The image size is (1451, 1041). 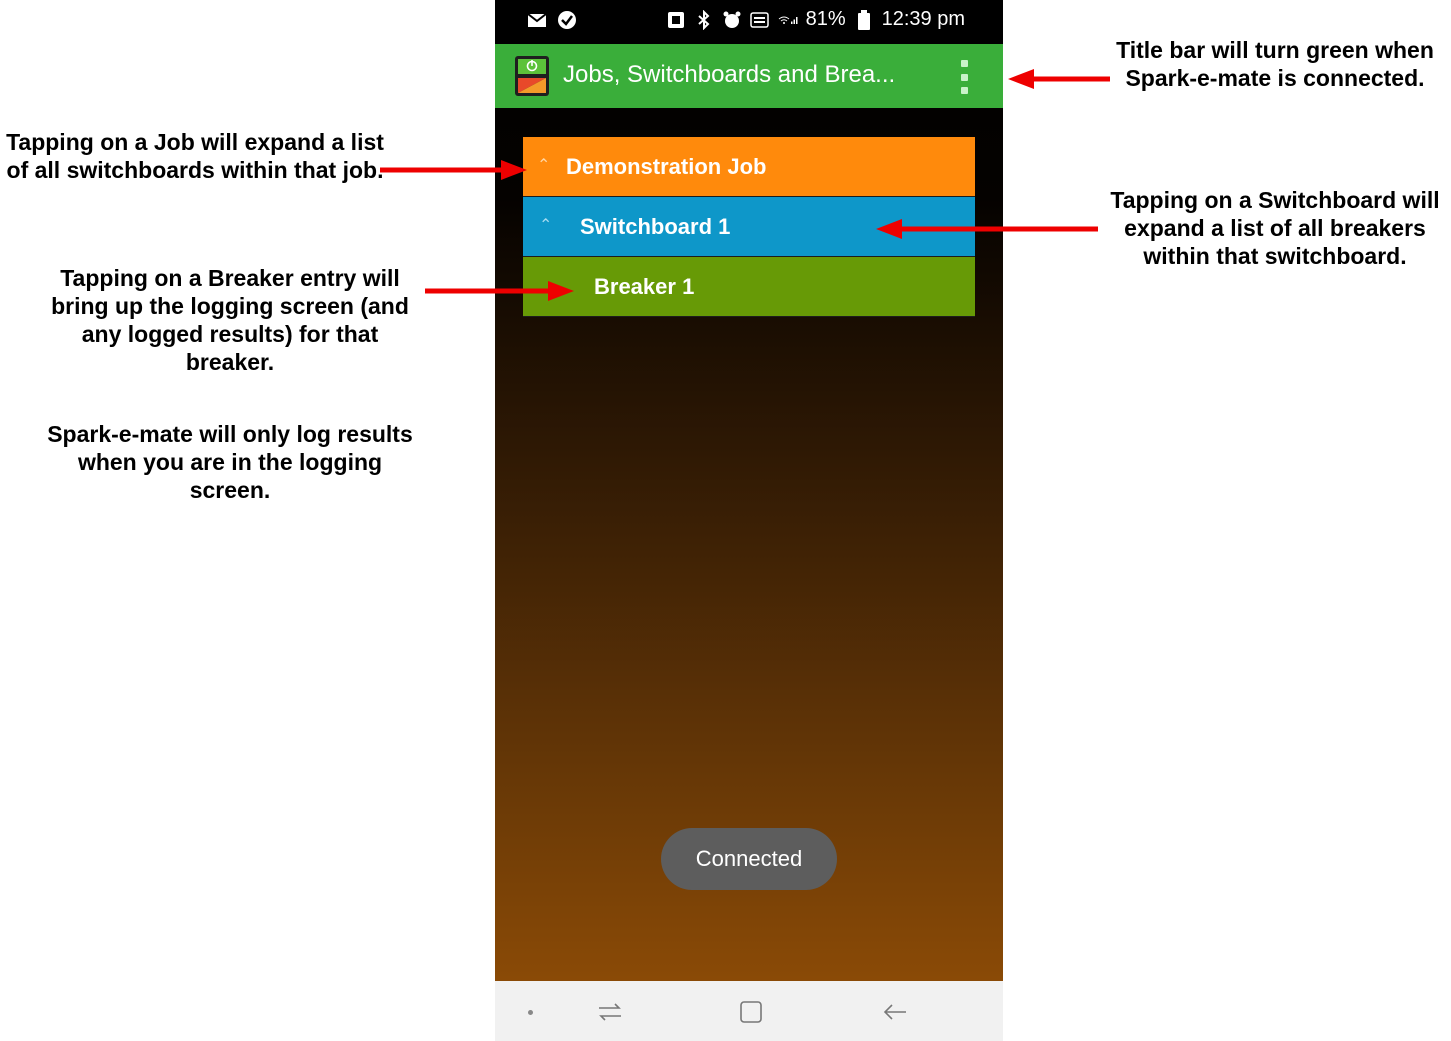 What do you see at coordinates (499, 291) in the screenshot?
I see `breaker-arrow` at bounding box center [499, 291].